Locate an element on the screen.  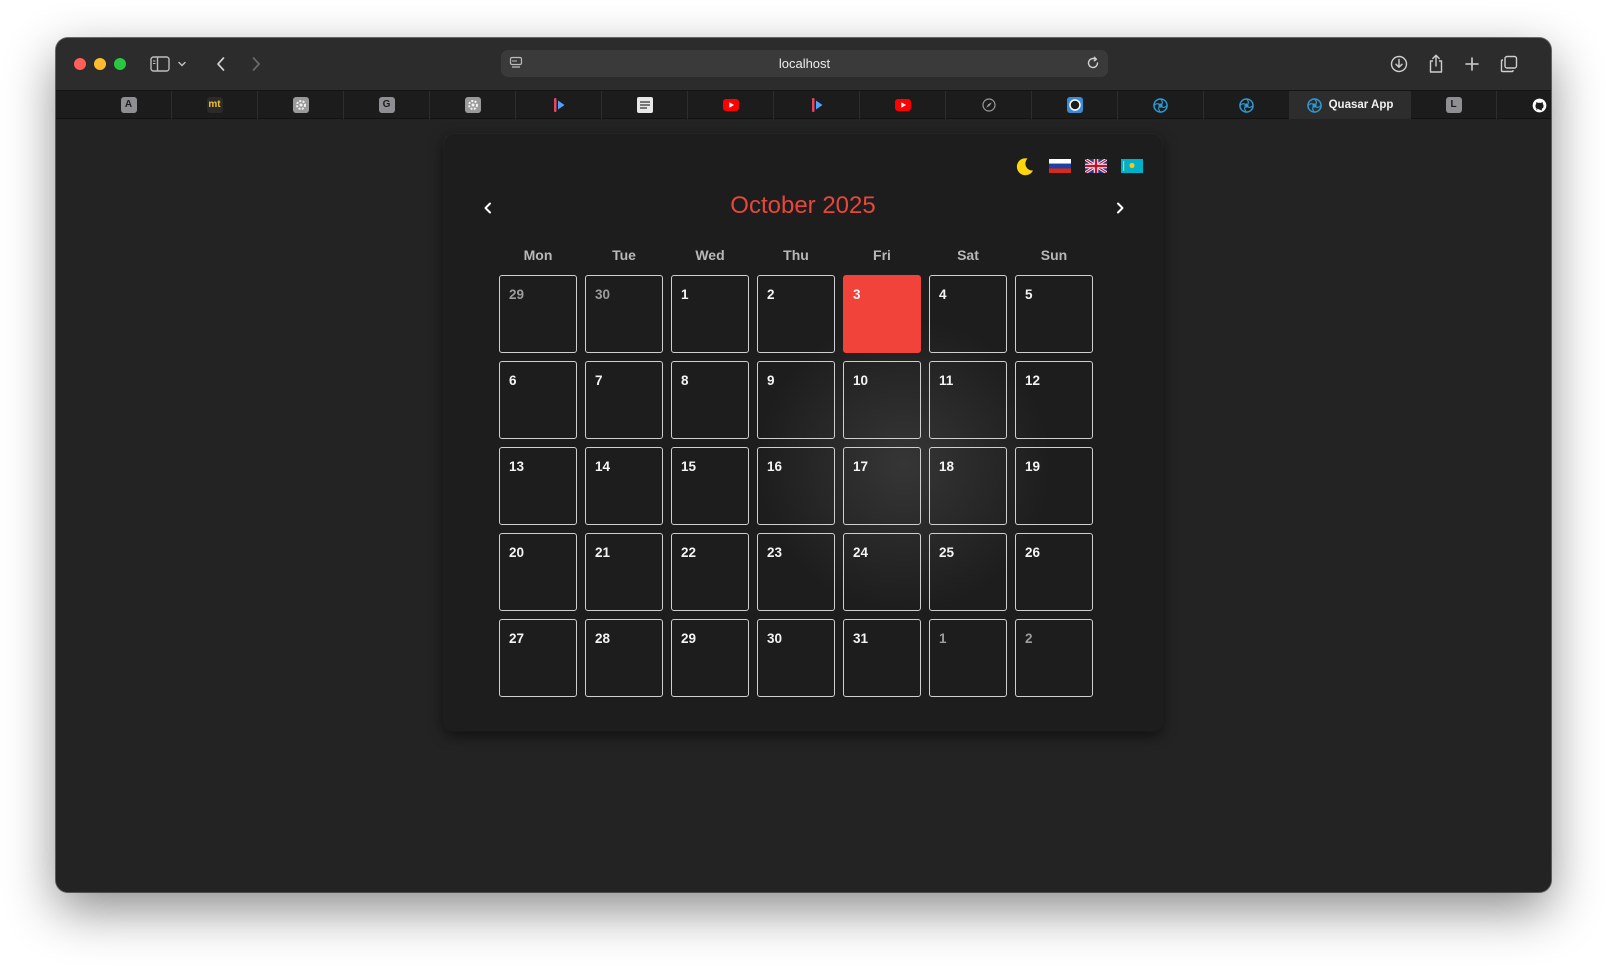
day-cell: 31 is located at coordinates (882, 658).